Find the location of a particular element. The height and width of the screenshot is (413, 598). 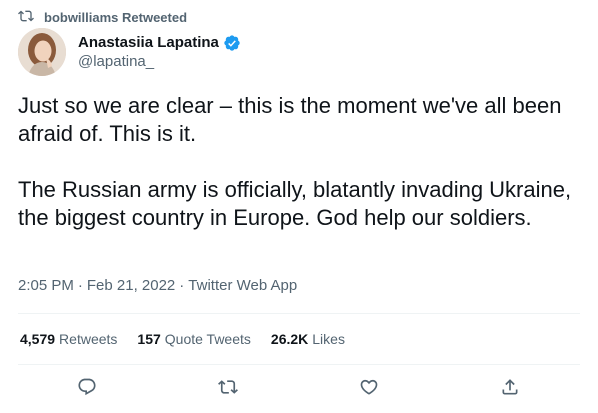

quotes-label: Quote Tweets is located at coordinates (207, 339).